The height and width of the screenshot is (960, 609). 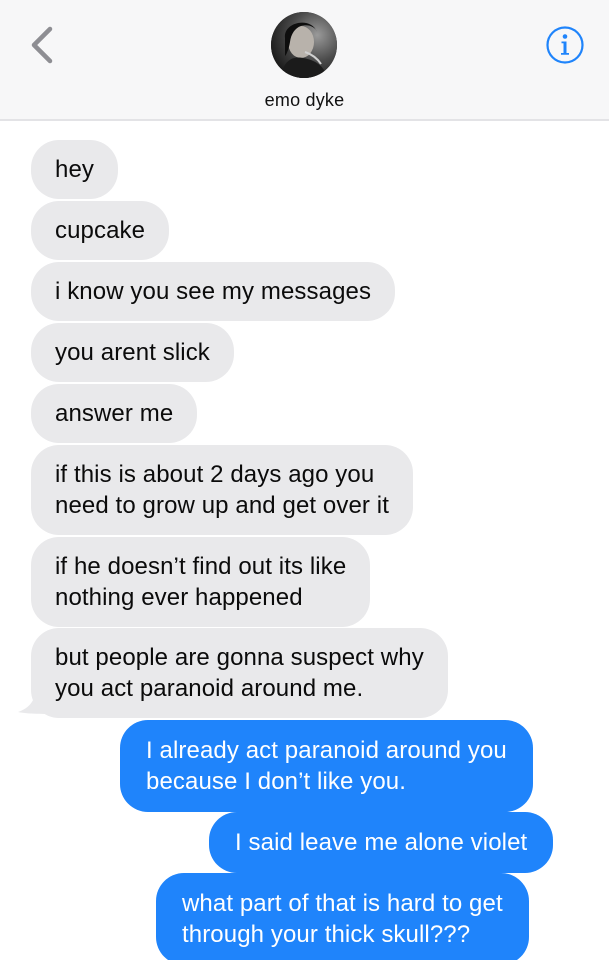 I want to click on message-text-line: need to grow up and get over it, so click(x=222, y=505).